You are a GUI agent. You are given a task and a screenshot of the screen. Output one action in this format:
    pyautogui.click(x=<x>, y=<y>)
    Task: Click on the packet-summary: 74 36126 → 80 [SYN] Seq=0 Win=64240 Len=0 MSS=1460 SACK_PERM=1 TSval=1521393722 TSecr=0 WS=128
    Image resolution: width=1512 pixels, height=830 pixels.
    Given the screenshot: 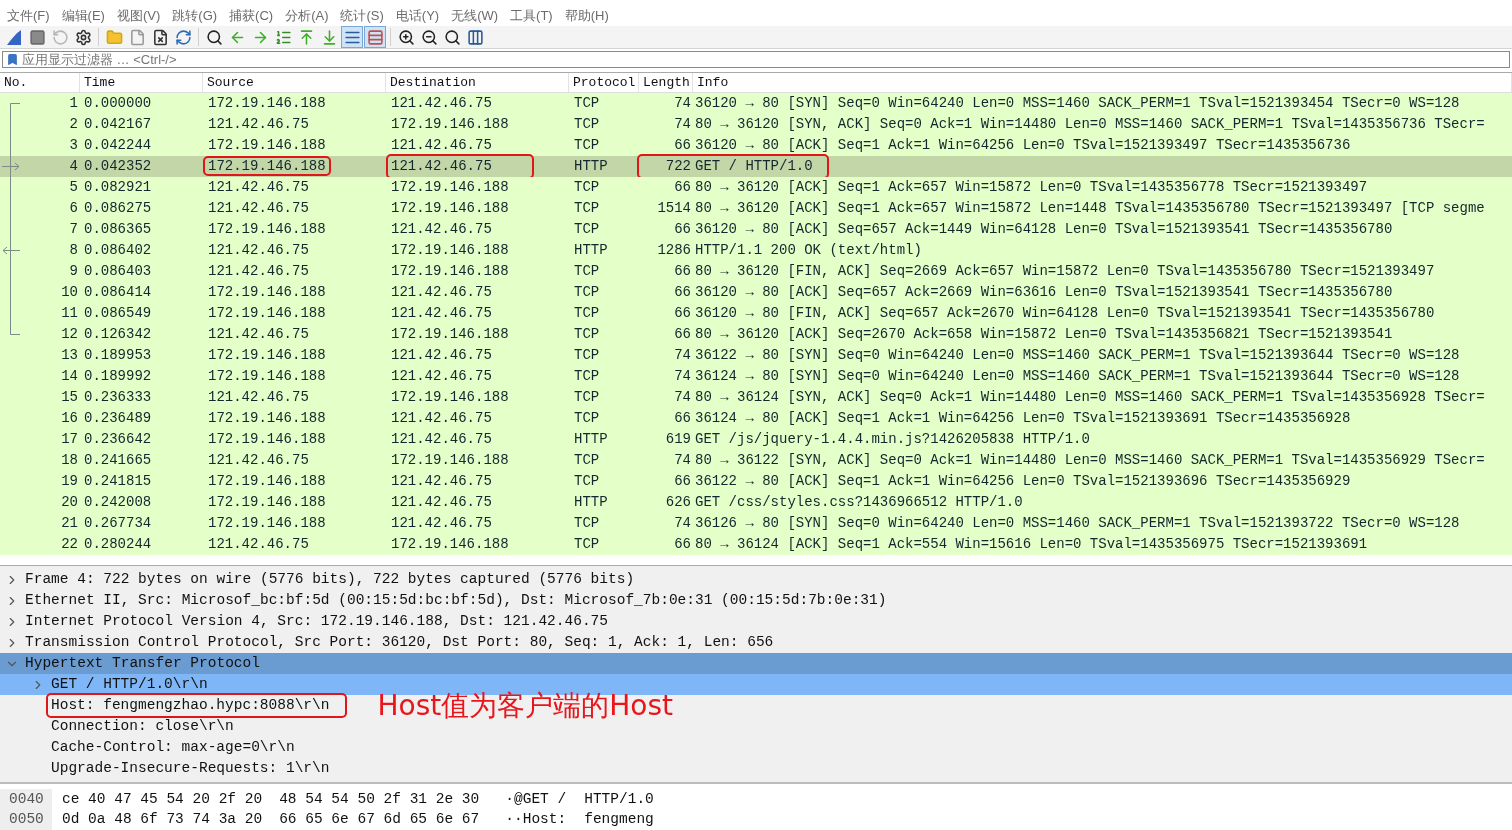 What is the action you would take?
    pyautogui.click(x=1066, y=523)
    